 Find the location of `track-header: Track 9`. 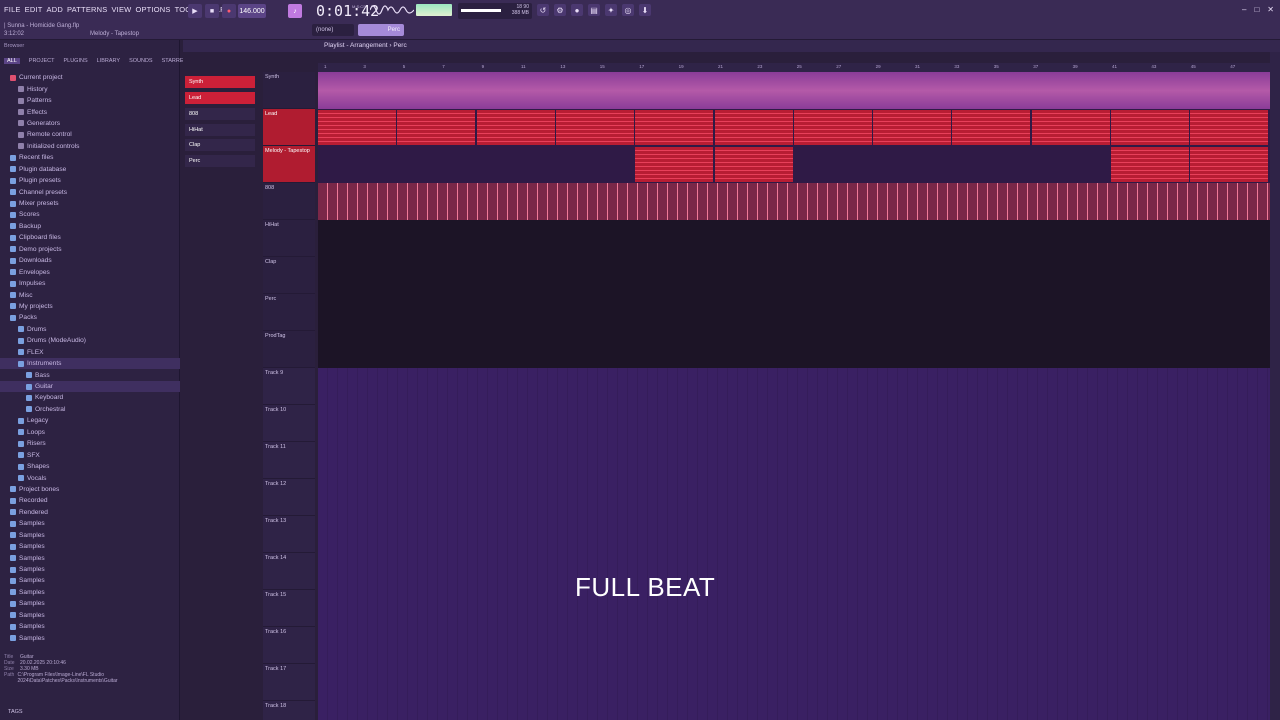

track-header: Track 9 is located at coordinates (289, 386).